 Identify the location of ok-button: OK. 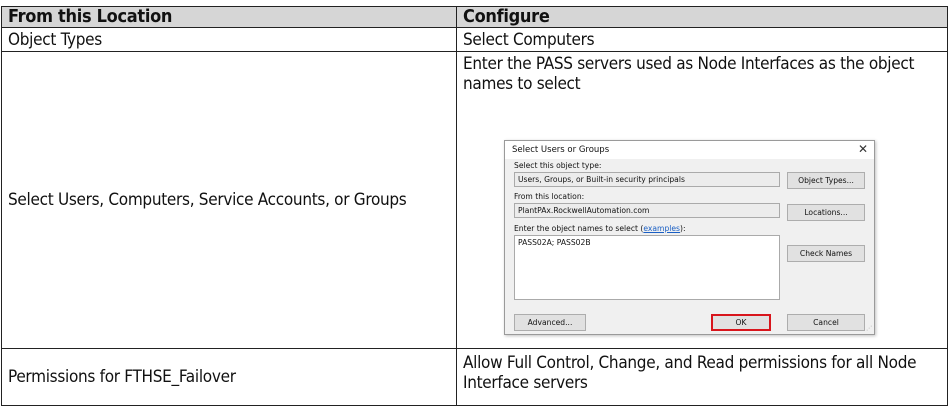
(741, 322).